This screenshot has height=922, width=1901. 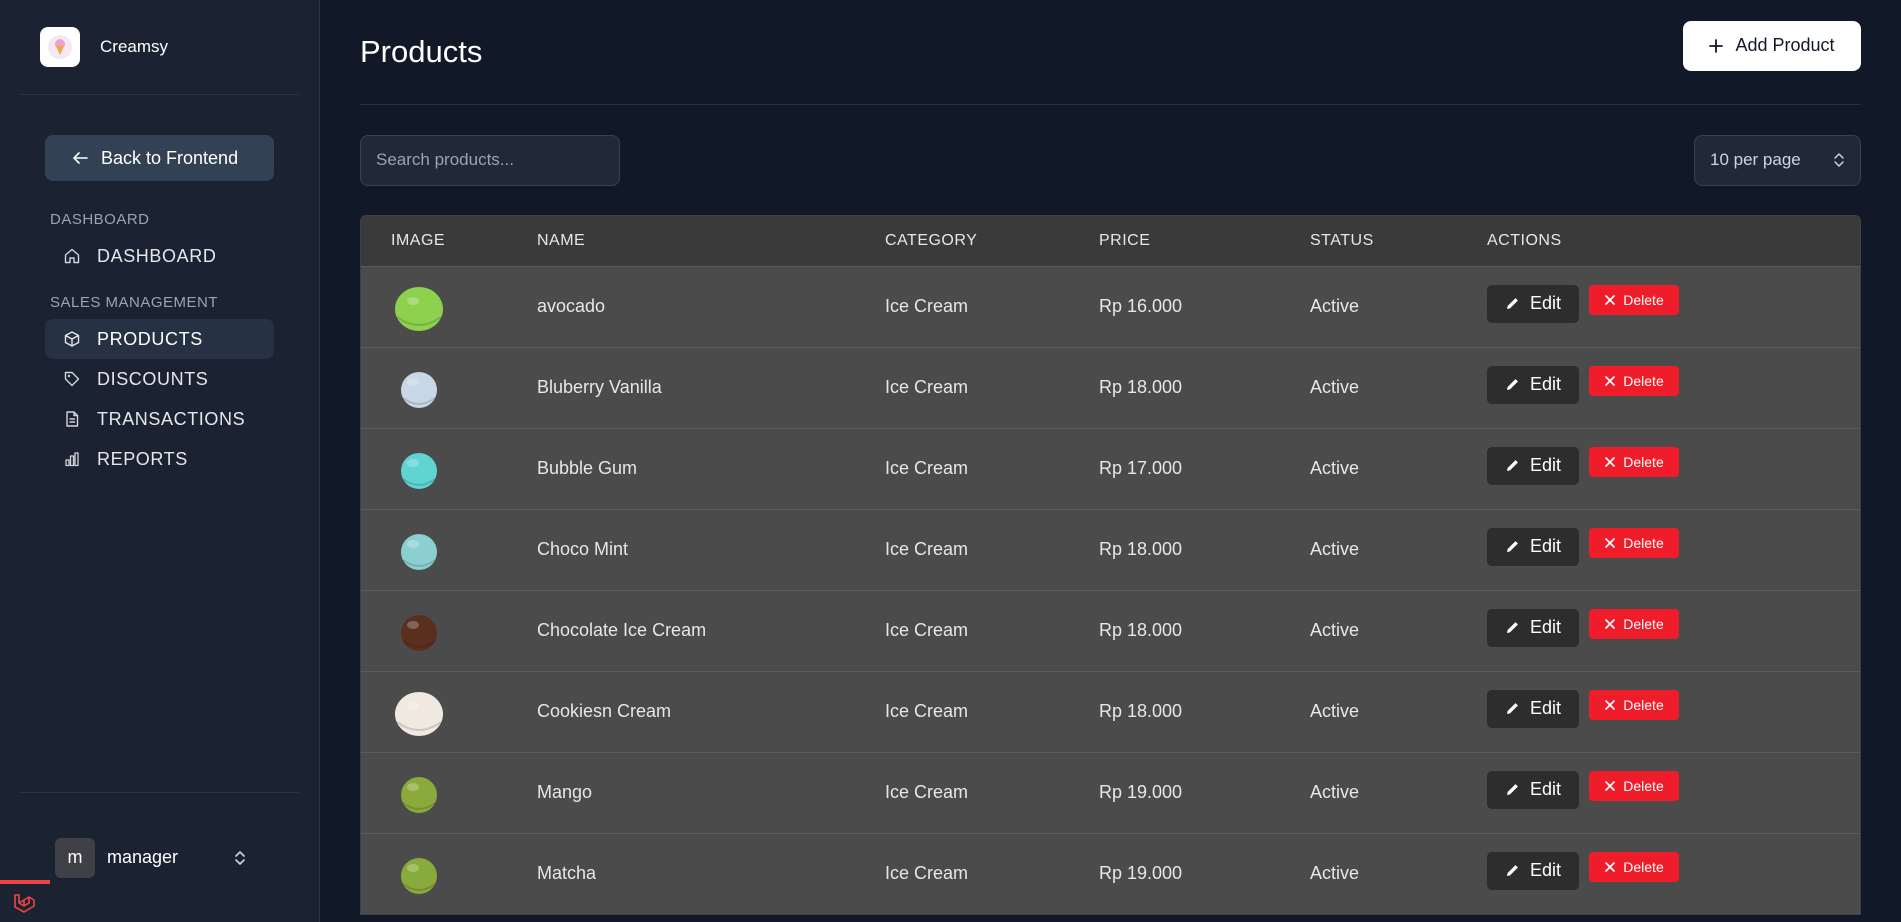 What do you see at coordinates (153, 378) in the screenshot?
I see `sidebar-item-label: DISCOUNTS` at bounding box center [153, 378].